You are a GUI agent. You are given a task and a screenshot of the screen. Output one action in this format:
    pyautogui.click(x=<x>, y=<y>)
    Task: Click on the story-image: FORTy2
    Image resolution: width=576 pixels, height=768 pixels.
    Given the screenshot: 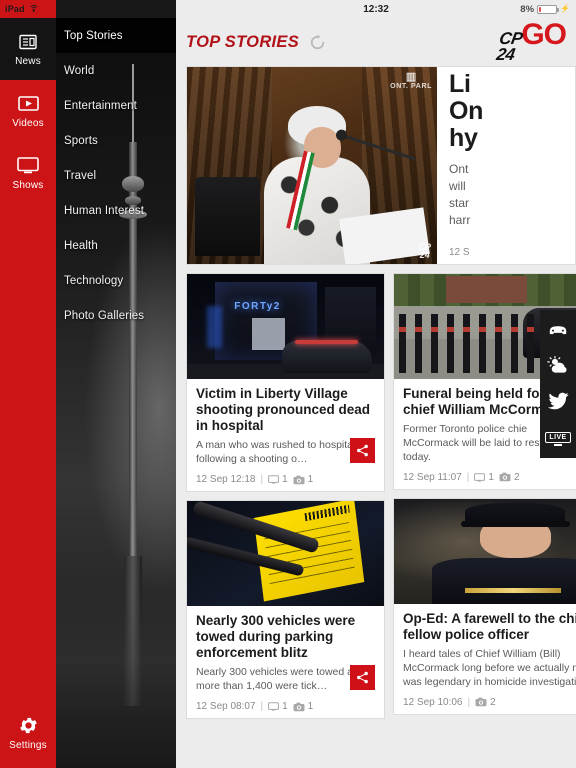 What is the action you would take?
    pyautogui.click(x=285, y=326)
    